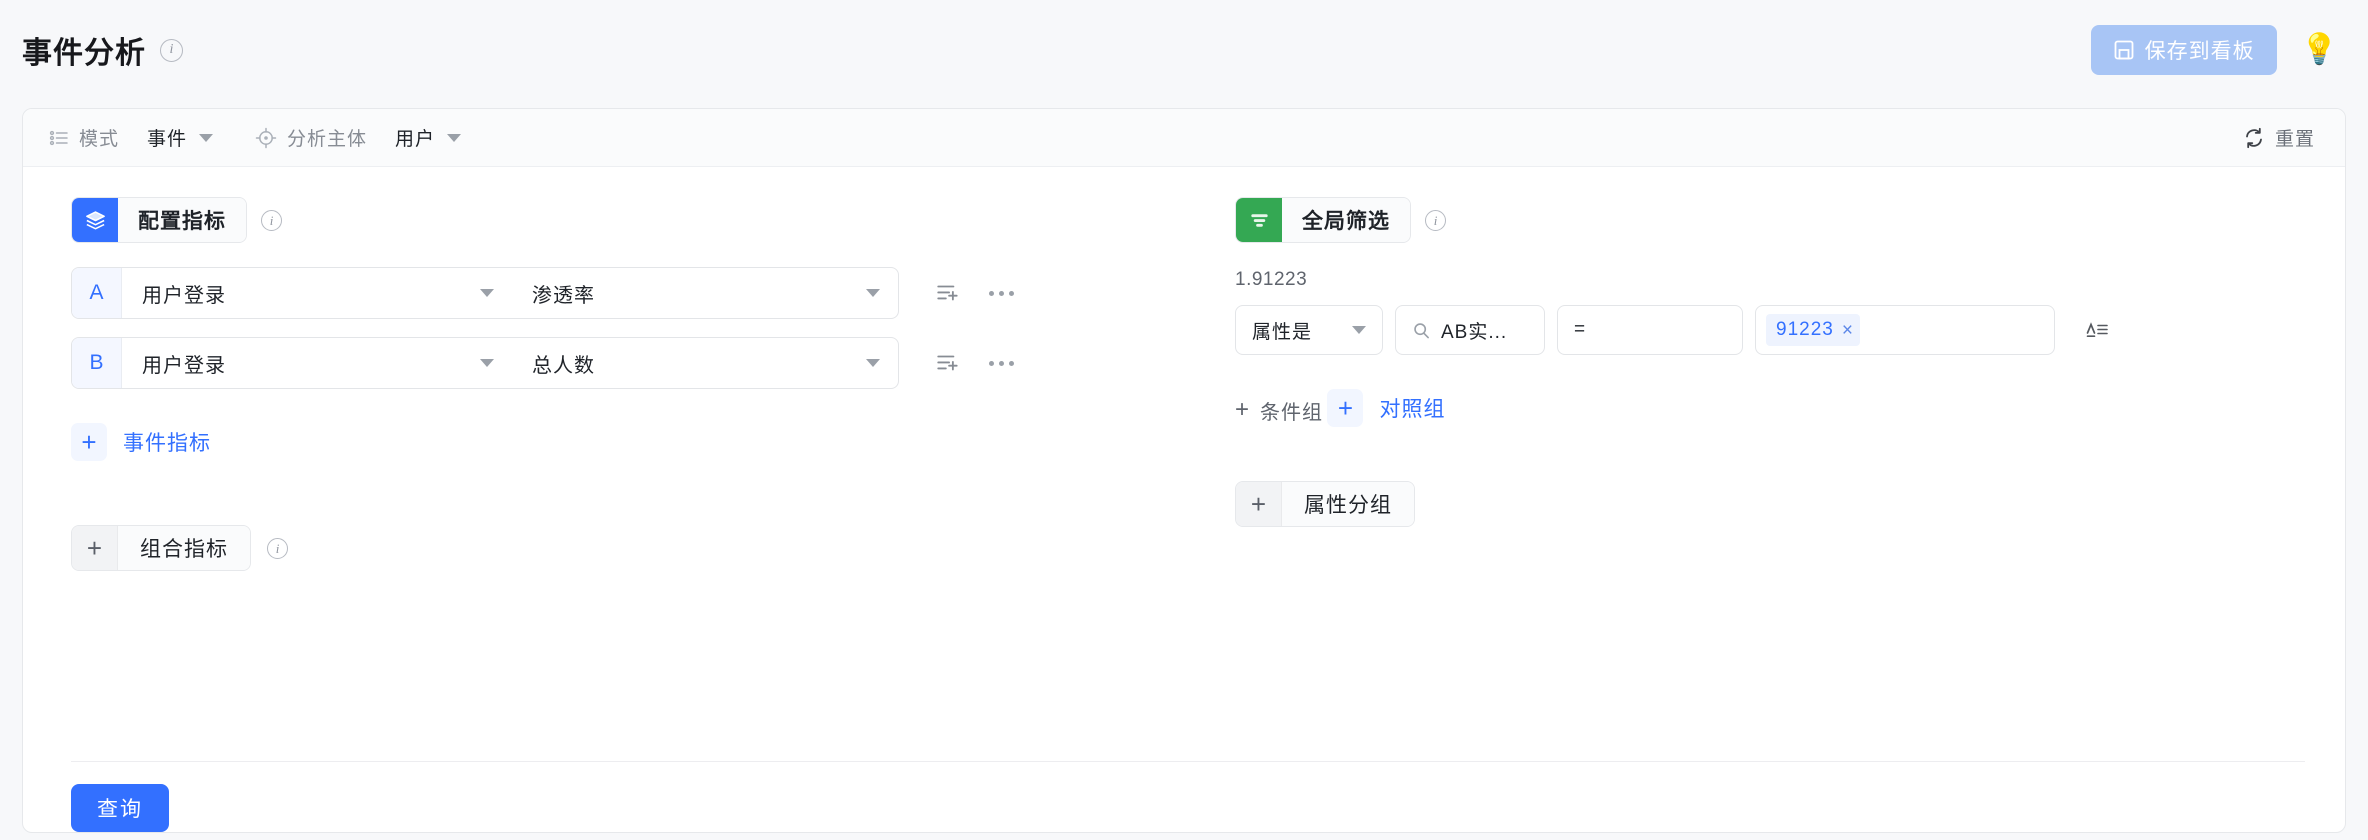 The width and height of the screenshot is (2368, 840). I want to click on analysis-toolbar: 模式 事件 分析主体 用户 重置, so click(1184, 138).